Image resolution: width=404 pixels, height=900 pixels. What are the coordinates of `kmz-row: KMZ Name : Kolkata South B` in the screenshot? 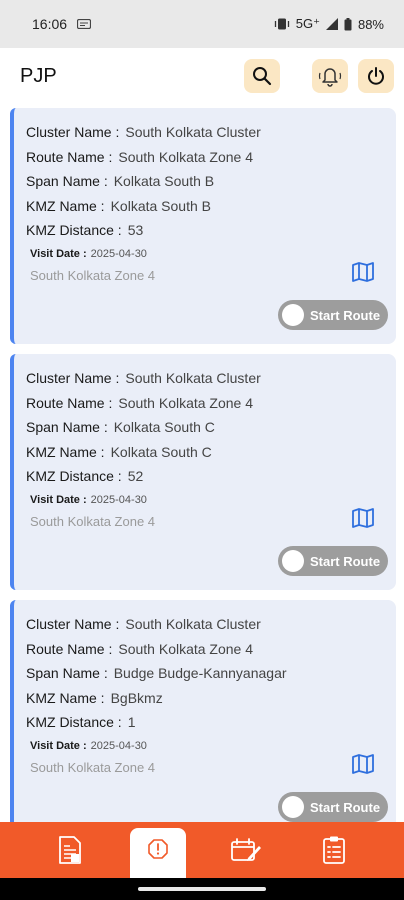 It's located at (211, 206).